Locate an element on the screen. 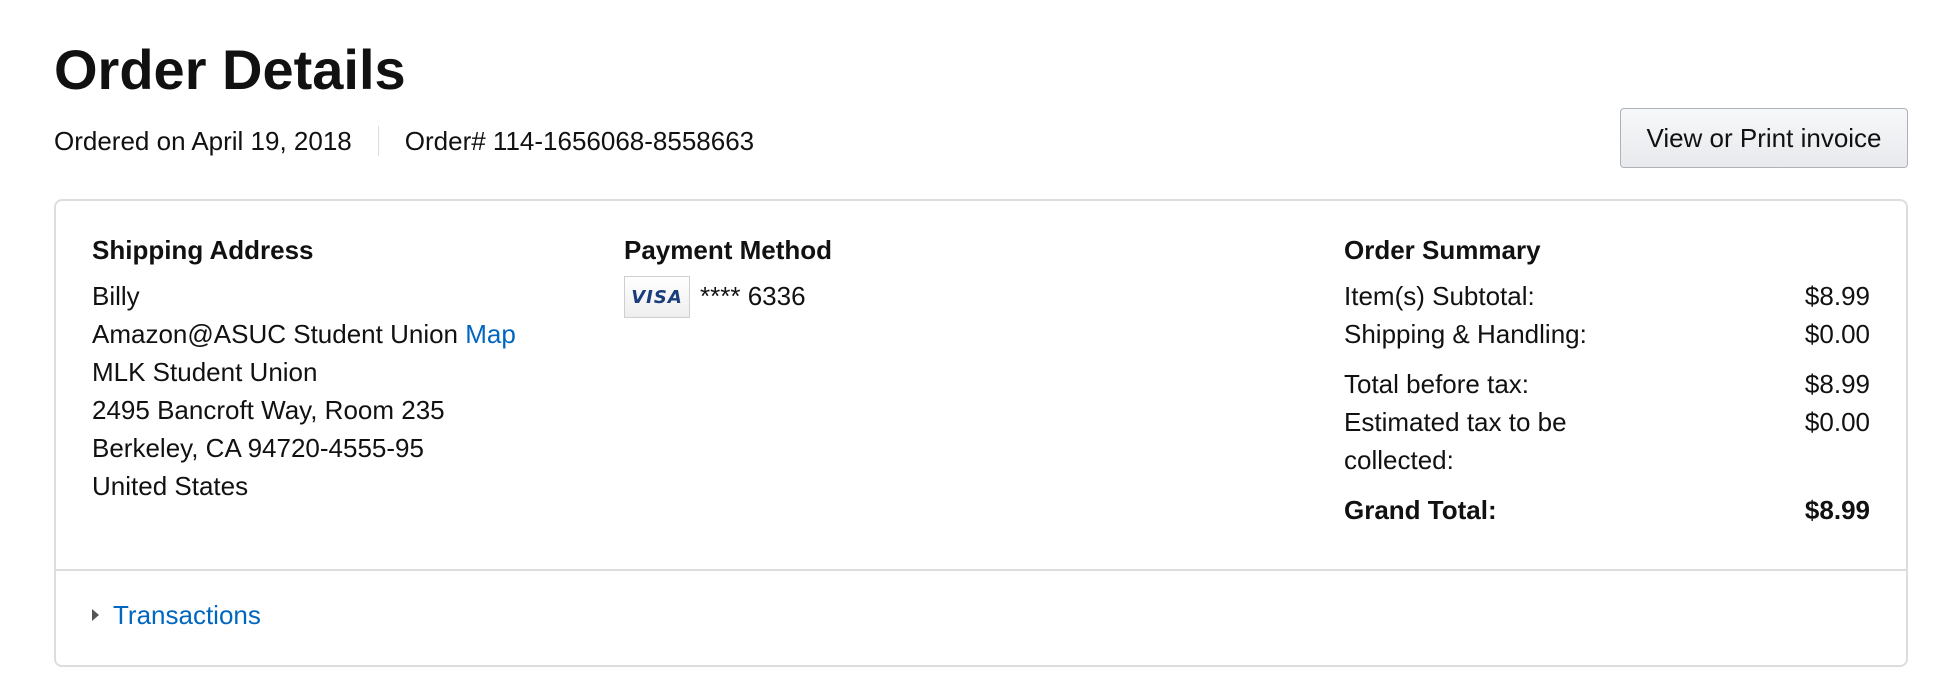  total-before-tax-label: Total before tax: is located at coordinates (1436, 384).